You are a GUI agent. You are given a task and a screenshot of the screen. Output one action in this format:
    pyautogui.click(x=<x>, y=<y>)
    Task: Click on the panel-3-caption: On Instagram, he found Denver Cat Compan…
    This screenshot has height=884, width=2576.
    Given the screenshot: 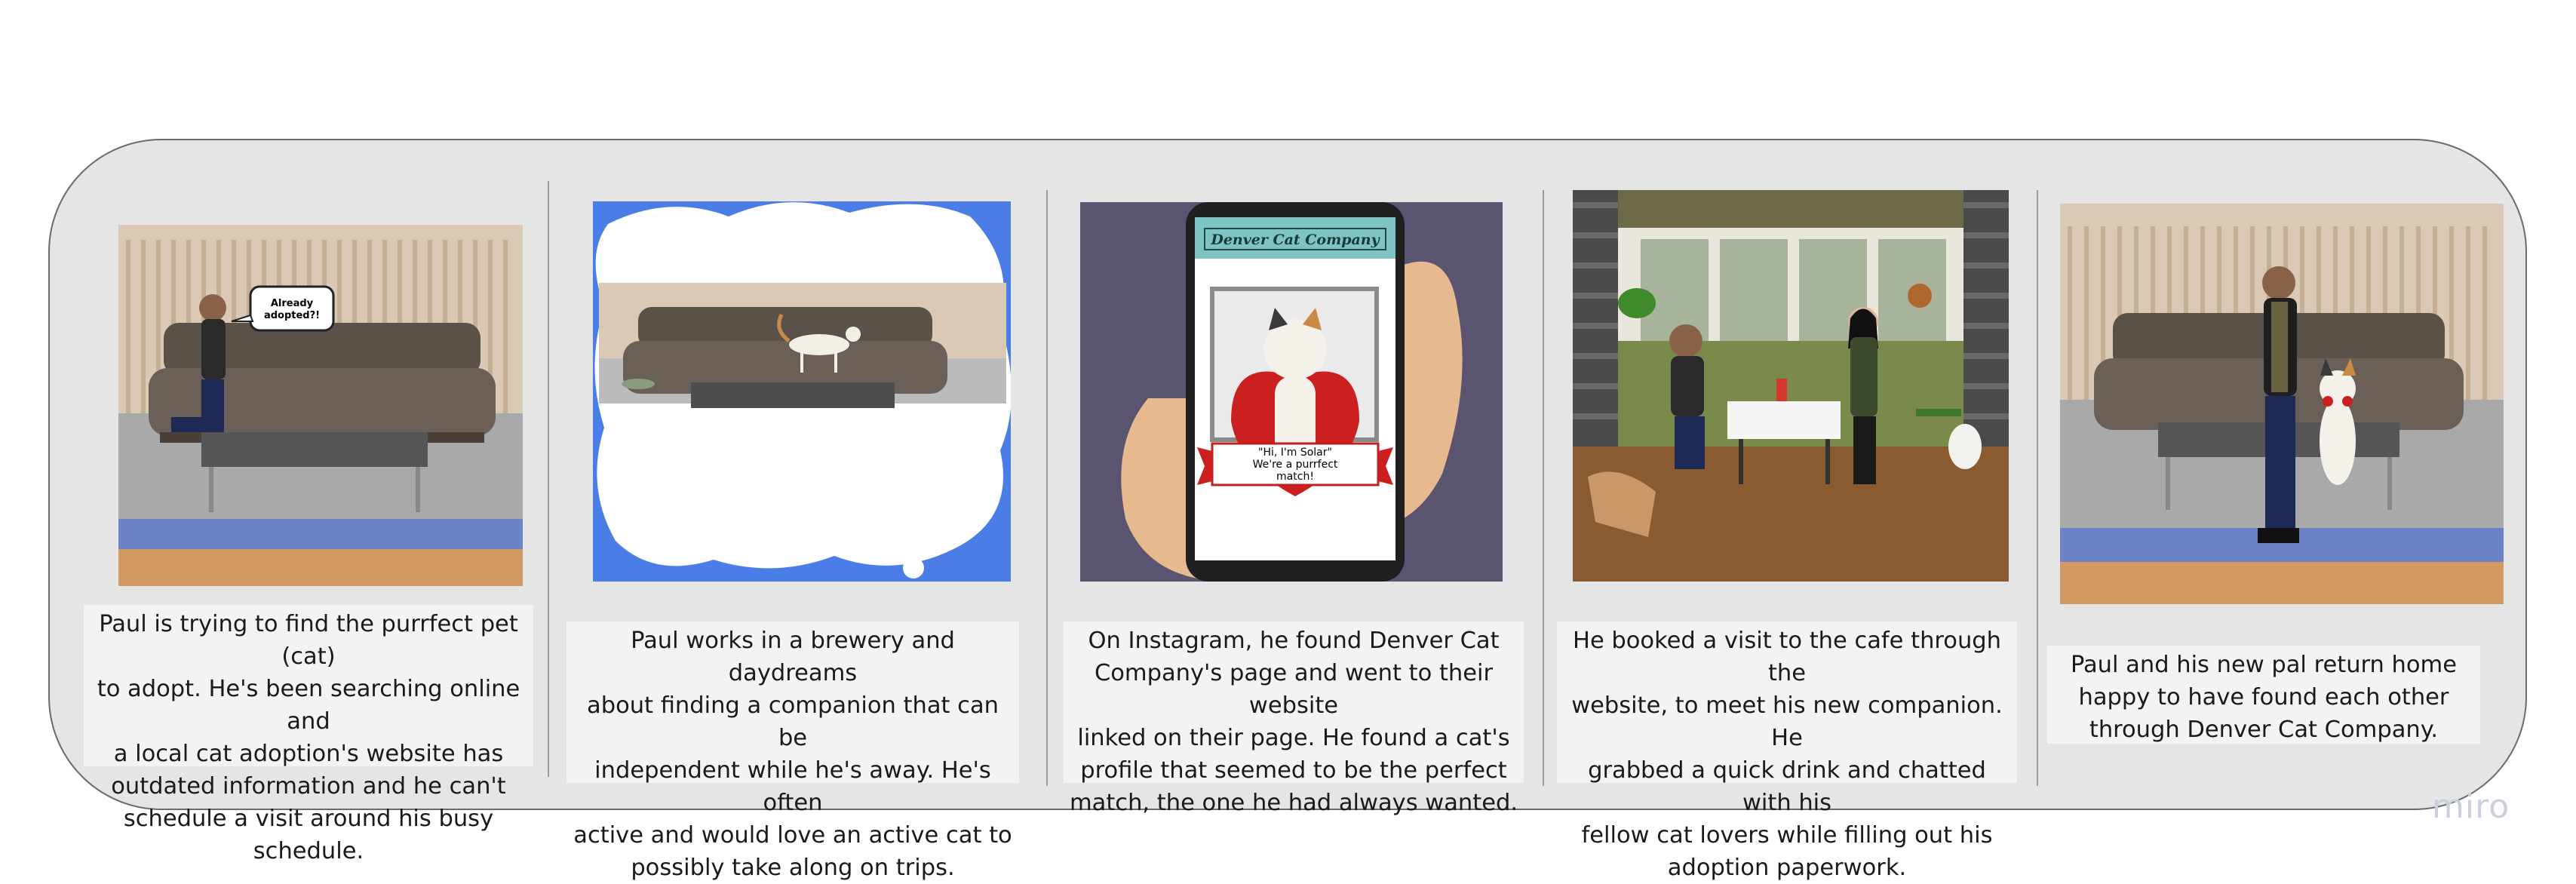 What is the action you would take?
    pyautogui.click(x=1294, y=719)
    